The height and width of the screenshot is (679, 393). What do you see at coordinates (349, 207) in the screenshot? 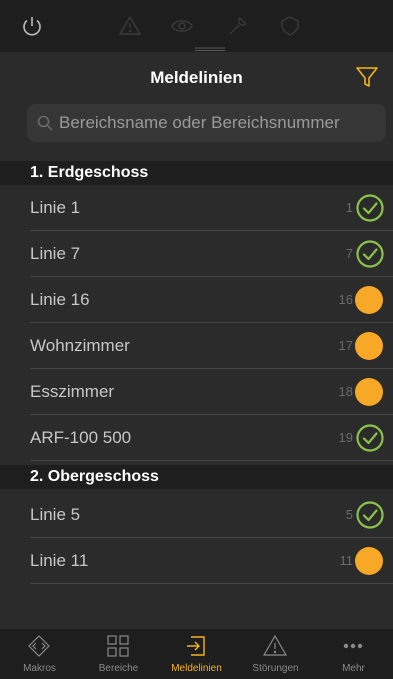
I see `line-number: 1` at bounding box center [349, 207].